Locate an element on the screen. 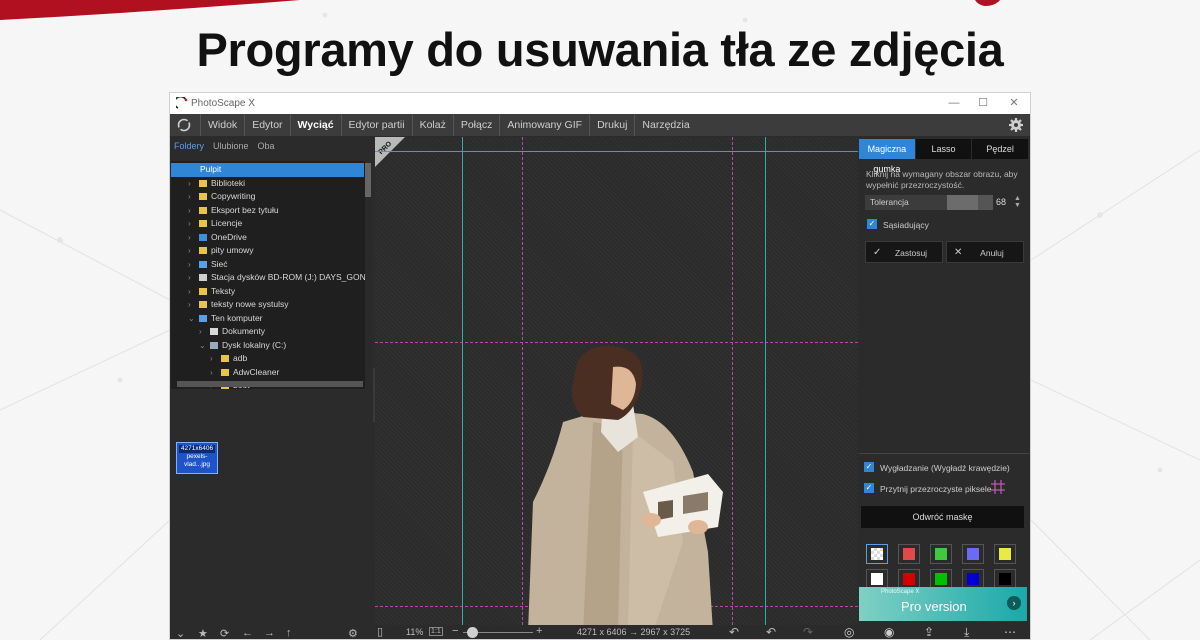 This screenshot has width=1200, height=640. tab-folders: Foldery is located at coordinates (189, 146).